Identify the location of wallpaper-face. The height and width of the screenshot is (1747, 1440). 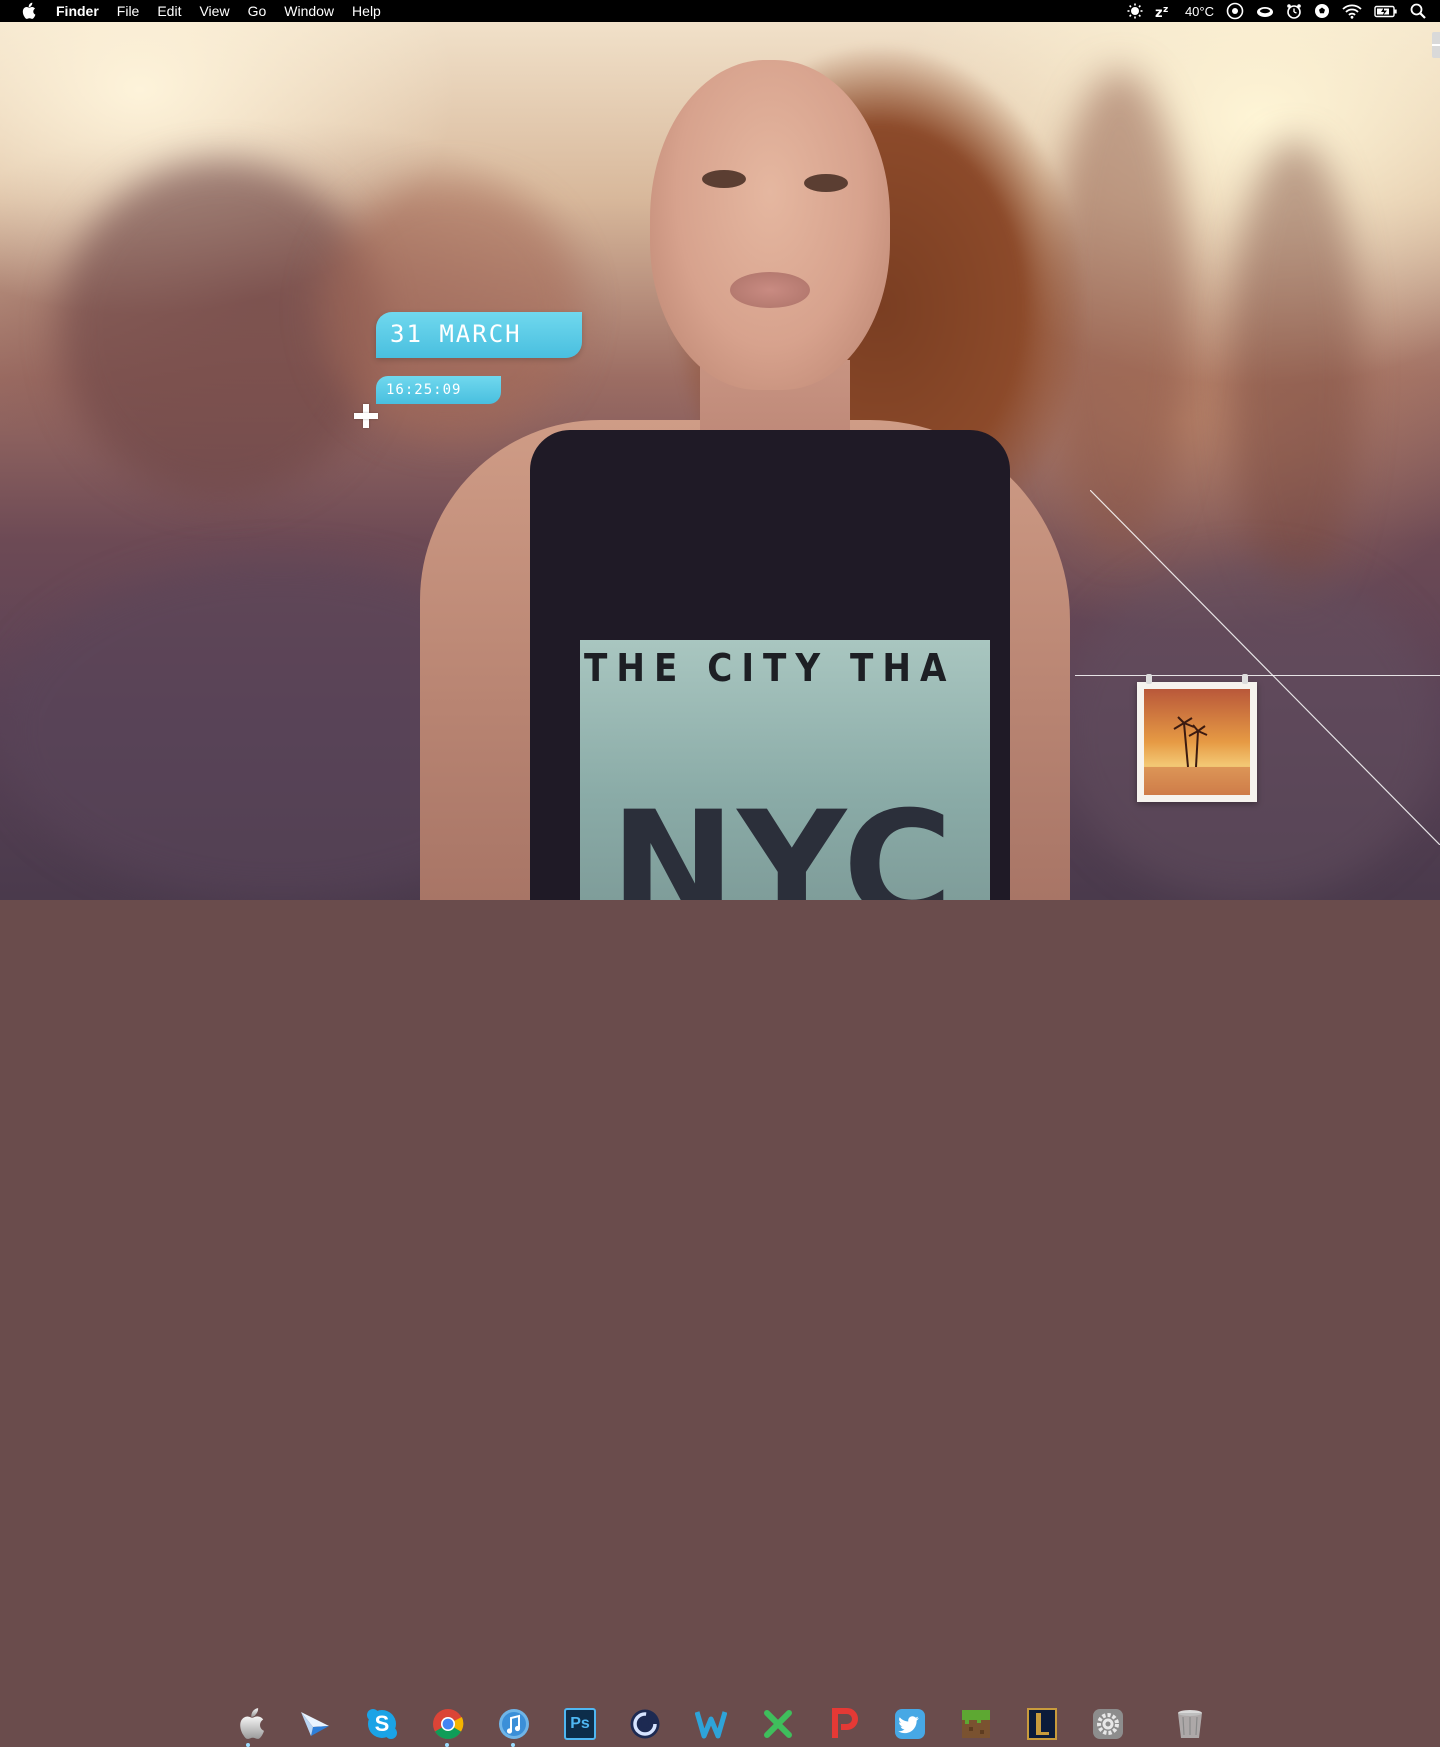
(770, 225).